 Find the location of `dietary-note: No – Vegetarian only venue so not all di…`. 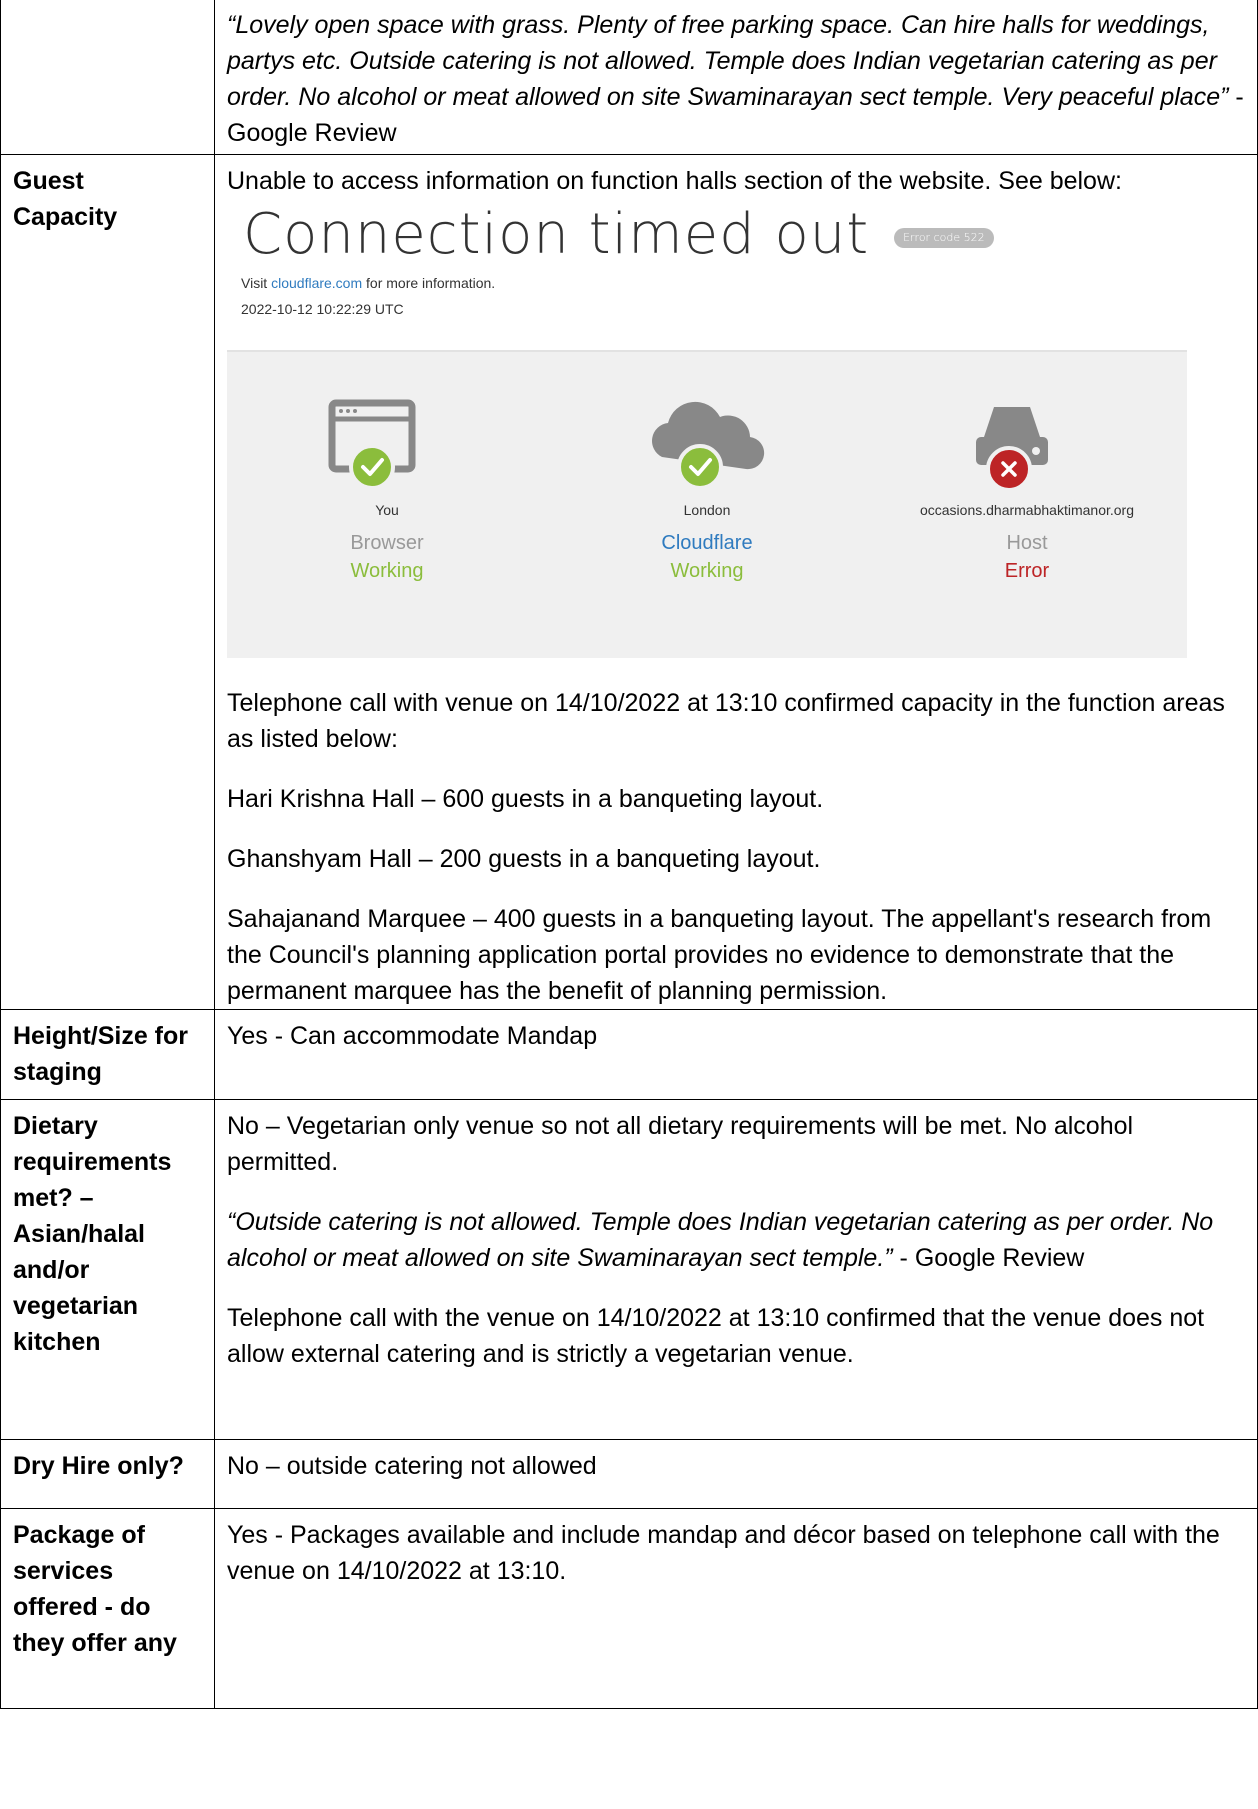

dietary-note: No – Vegetarian only venue so not all di… is located at coordinates (680, 1144).